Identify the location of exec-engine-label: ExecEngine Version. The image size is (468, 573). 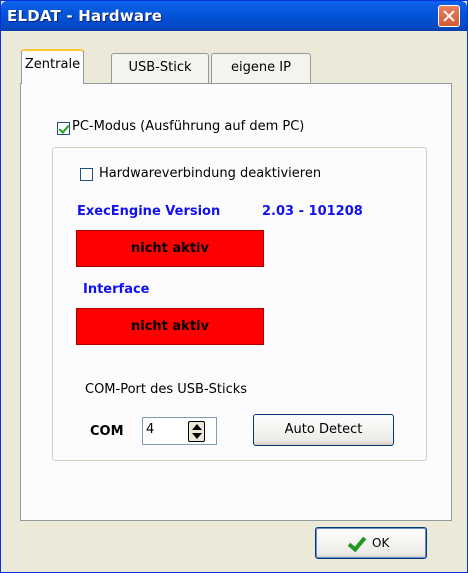
(149, 211).